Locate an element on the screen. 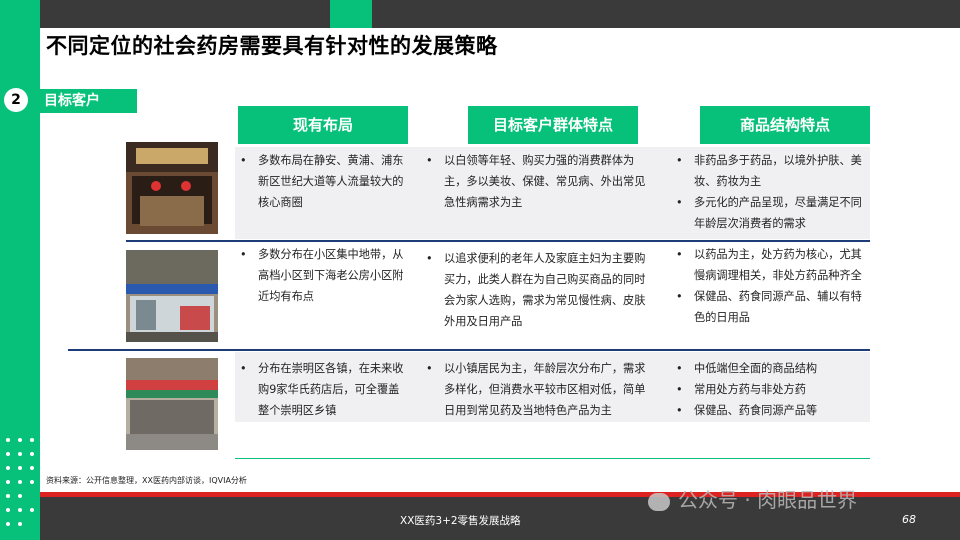 The width and height of the screenshot is (960, 540). bullet-text: 保健品、药食同源产品等 is located at coordinates (772, 410).